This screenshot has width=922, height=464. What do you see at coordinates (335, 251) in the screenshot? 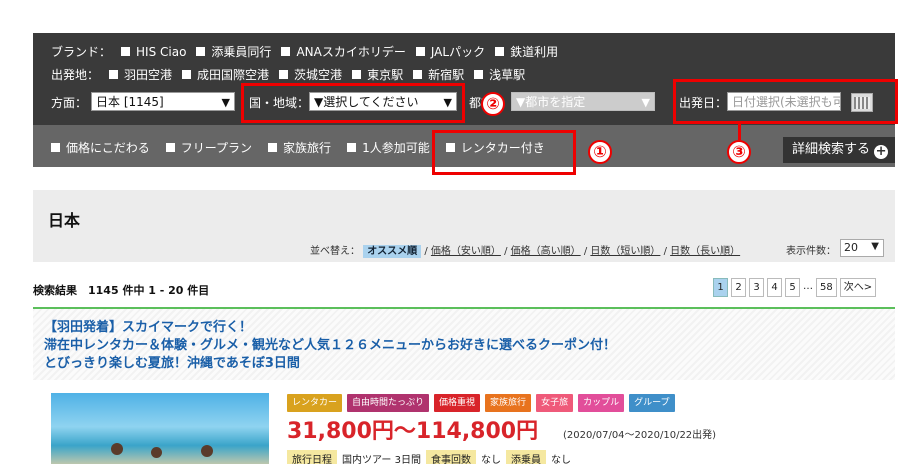
I see `sort-label: 並べ替え：` at bounding box center [335, 251].